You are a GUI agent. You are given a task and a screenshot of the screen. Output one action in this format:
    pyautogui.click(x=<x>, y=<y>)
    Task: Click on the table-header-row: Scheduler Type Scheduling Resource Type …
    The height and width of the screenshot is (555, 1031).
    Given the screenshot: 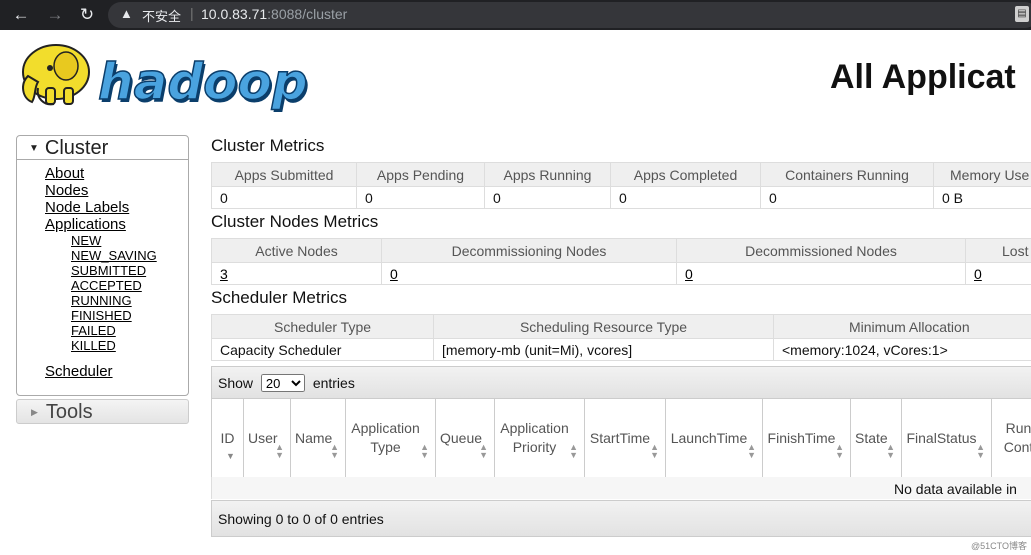 What is the action you would take?
    pyautogui.click(x=621, y=326)
    